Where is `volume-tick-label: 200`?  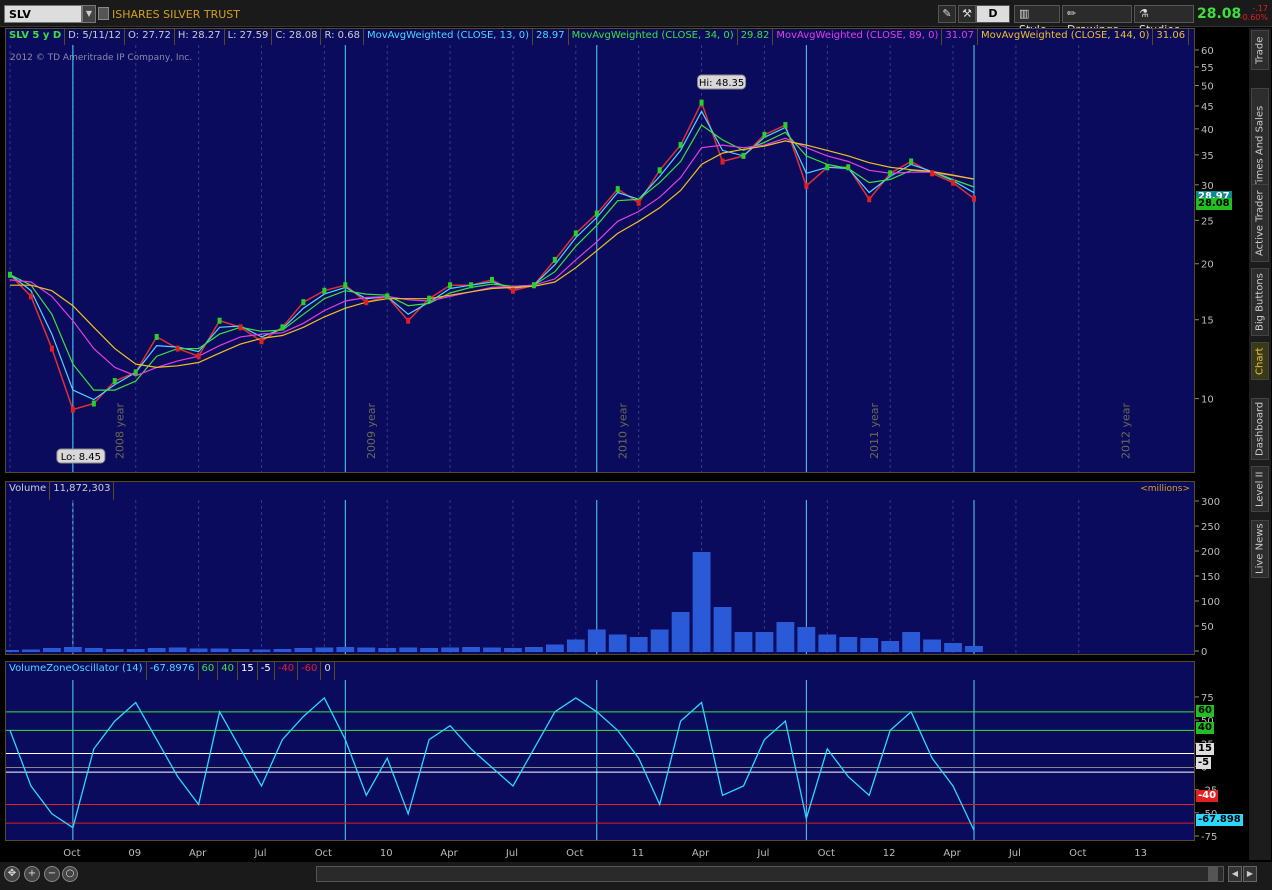
volume-tick-label: 200 is located at coordinates (1210, 552).